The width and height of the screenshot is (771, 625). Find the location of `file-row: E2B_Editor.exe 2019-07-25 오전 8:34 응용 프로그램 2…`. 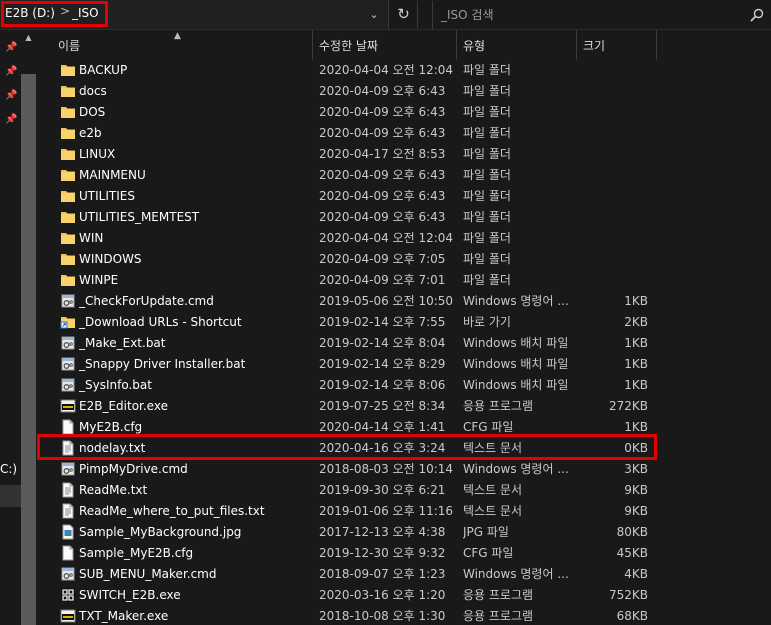

file-row: E2B_Editor.exe 2019-07-25 오전 8:34 응용 프로그램 2… is located at coordinates (404, 406).